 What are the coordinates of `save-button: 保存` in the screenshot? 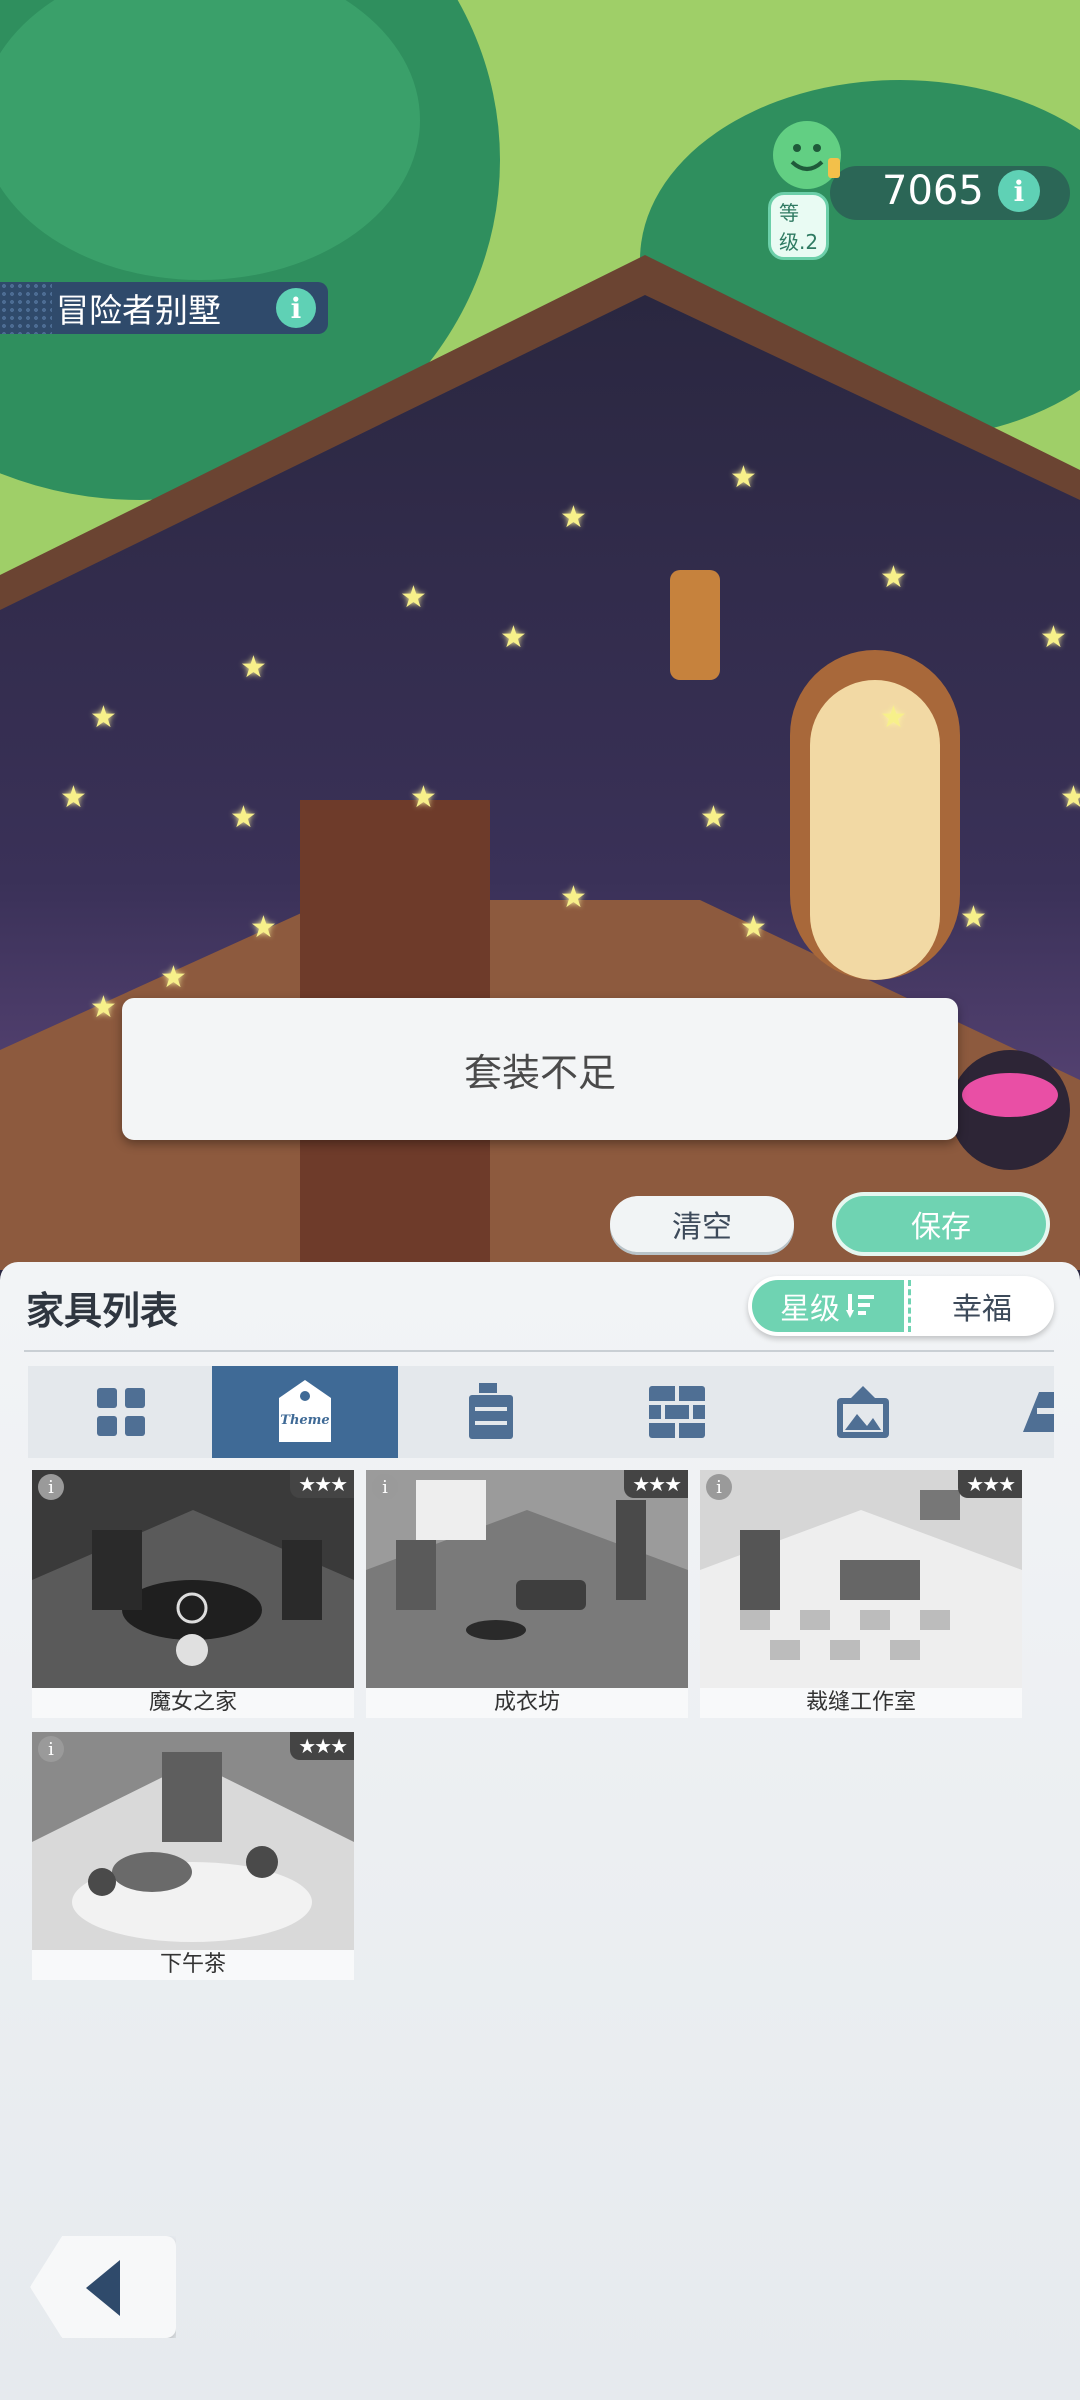 It's located at (941, 1224).